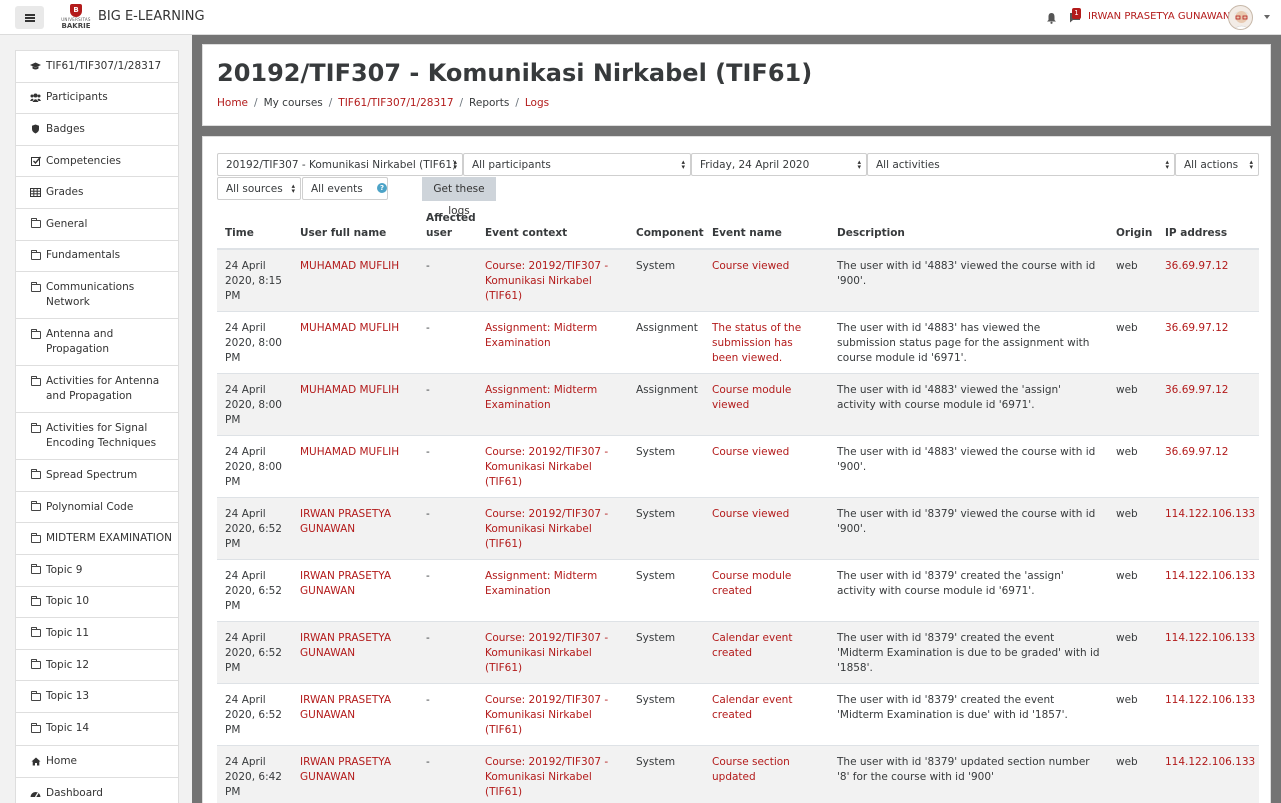  What do you see at coordinates (447, 230) in the screenshot?
I see `column-header: Affected user` at bounding box center [447, 230].